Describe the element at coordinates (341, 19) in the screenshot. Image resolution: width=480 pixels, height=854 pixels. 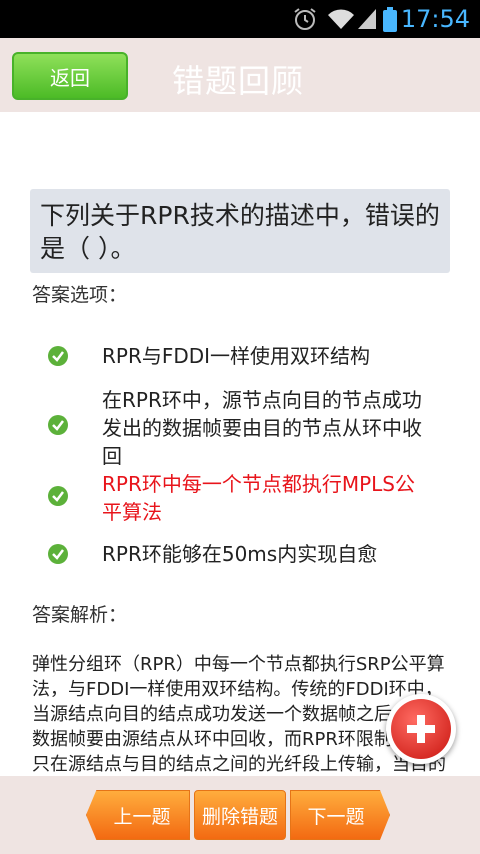
I see `wifi-icon` at that location.